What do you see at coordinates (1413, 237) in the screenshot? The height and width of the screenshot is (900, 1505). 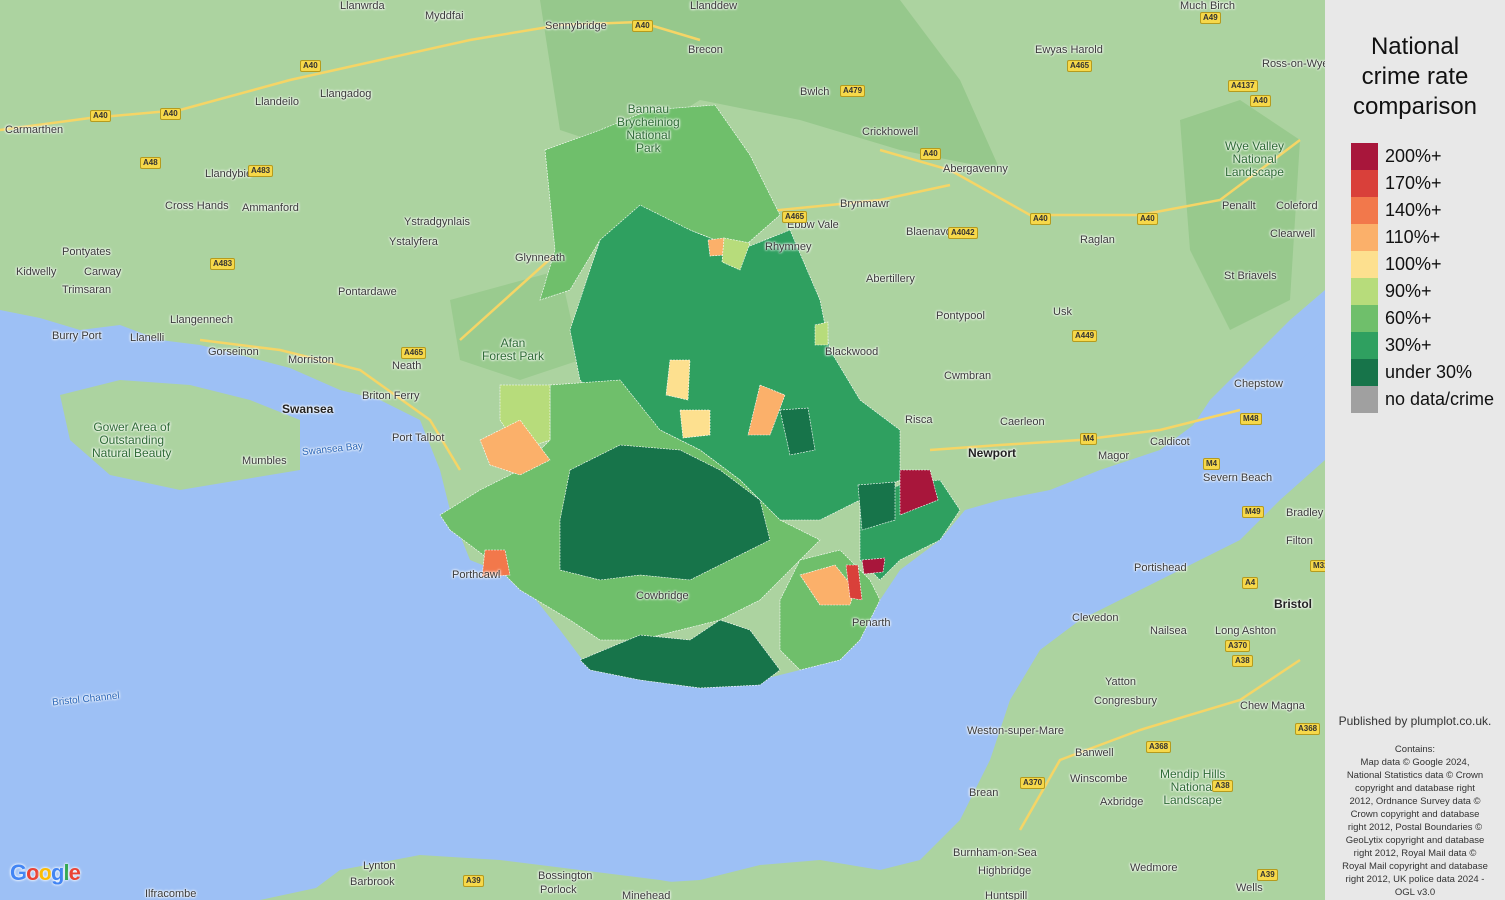 I see `legend-label: 110%+` at bounding box center [1413, 237].